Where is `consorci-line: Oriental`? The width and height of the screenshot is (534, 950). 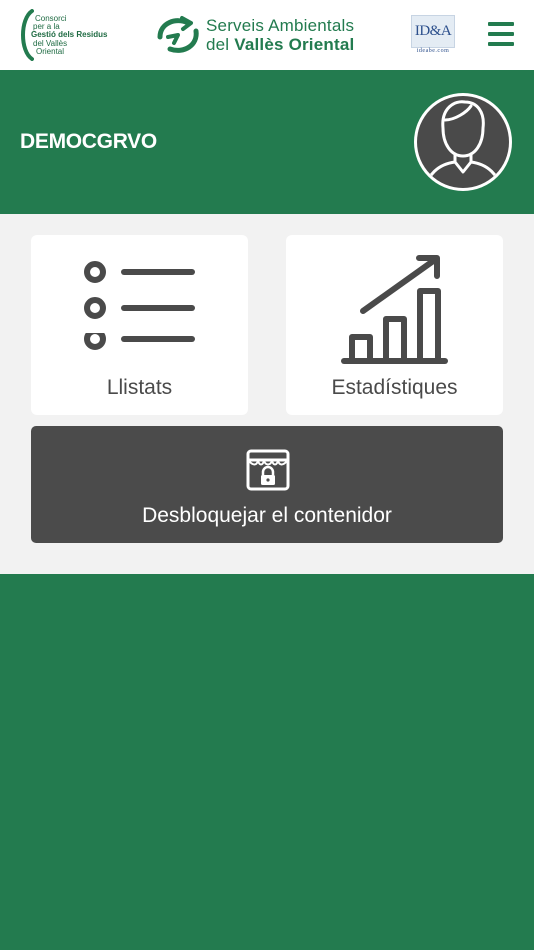
consorci-line: Oriental is located at coordinates (50, 51).